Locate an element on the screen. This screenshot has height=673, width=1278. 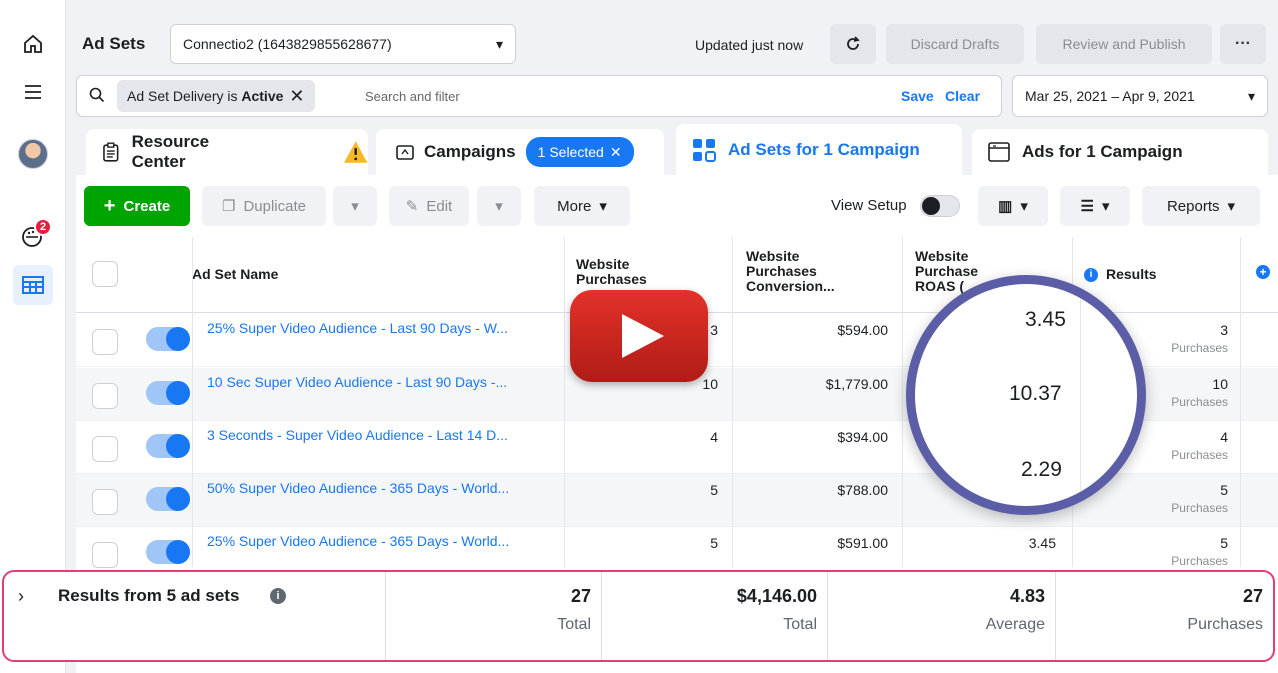
filter-chip: Ad Set Delivery is Active ✕ is located at coordinates (216, 96).